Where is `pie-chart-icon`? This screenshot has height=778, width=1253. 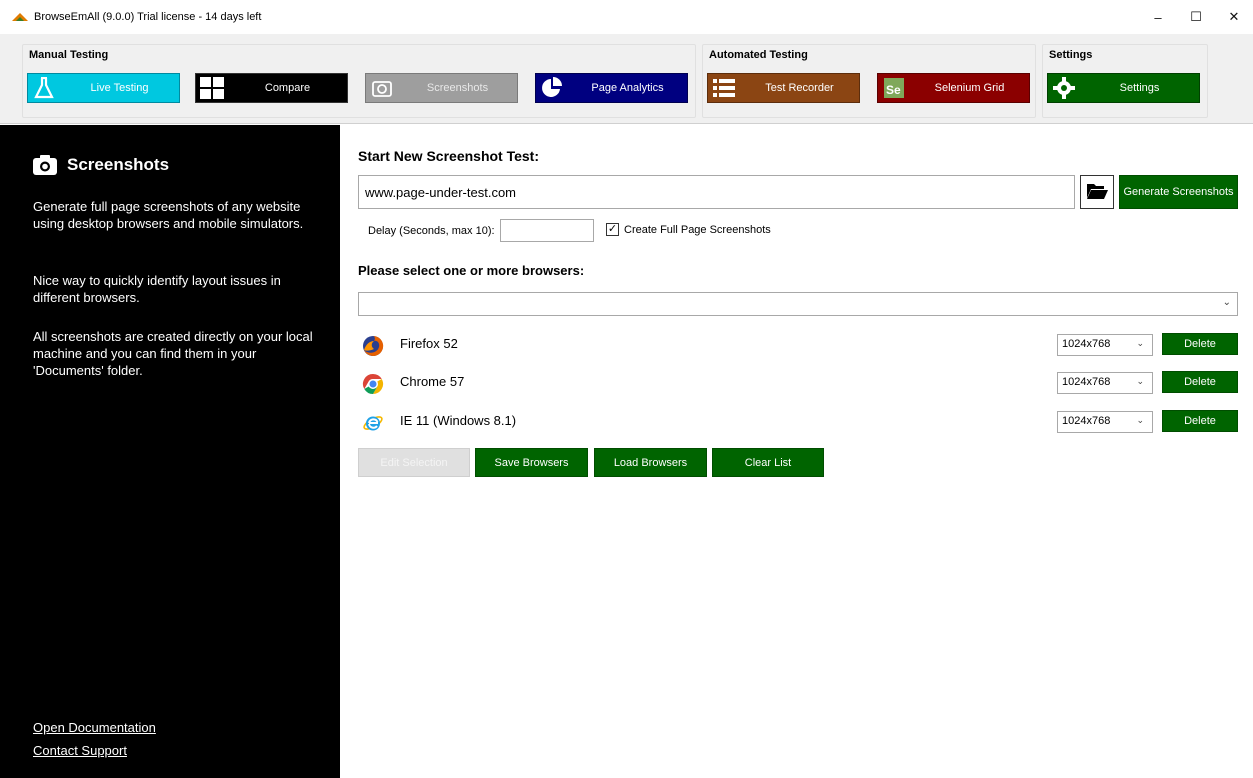 pie-chart-icon is located at coordinates (552, 88).